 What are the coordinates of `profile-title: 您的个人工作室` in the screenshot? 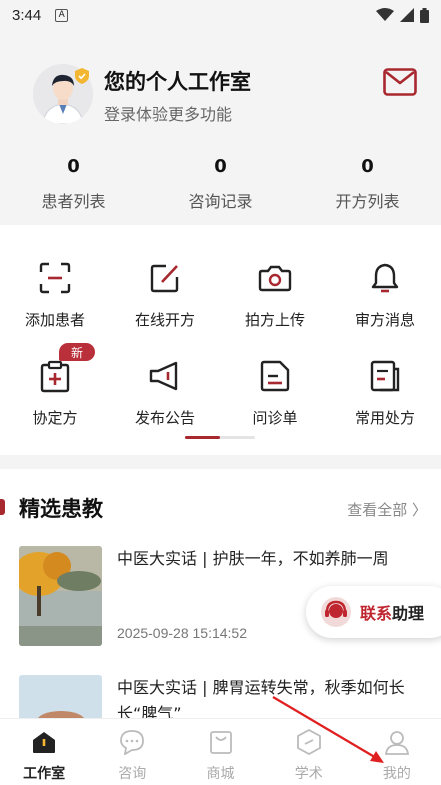 It's located at (177, 82).